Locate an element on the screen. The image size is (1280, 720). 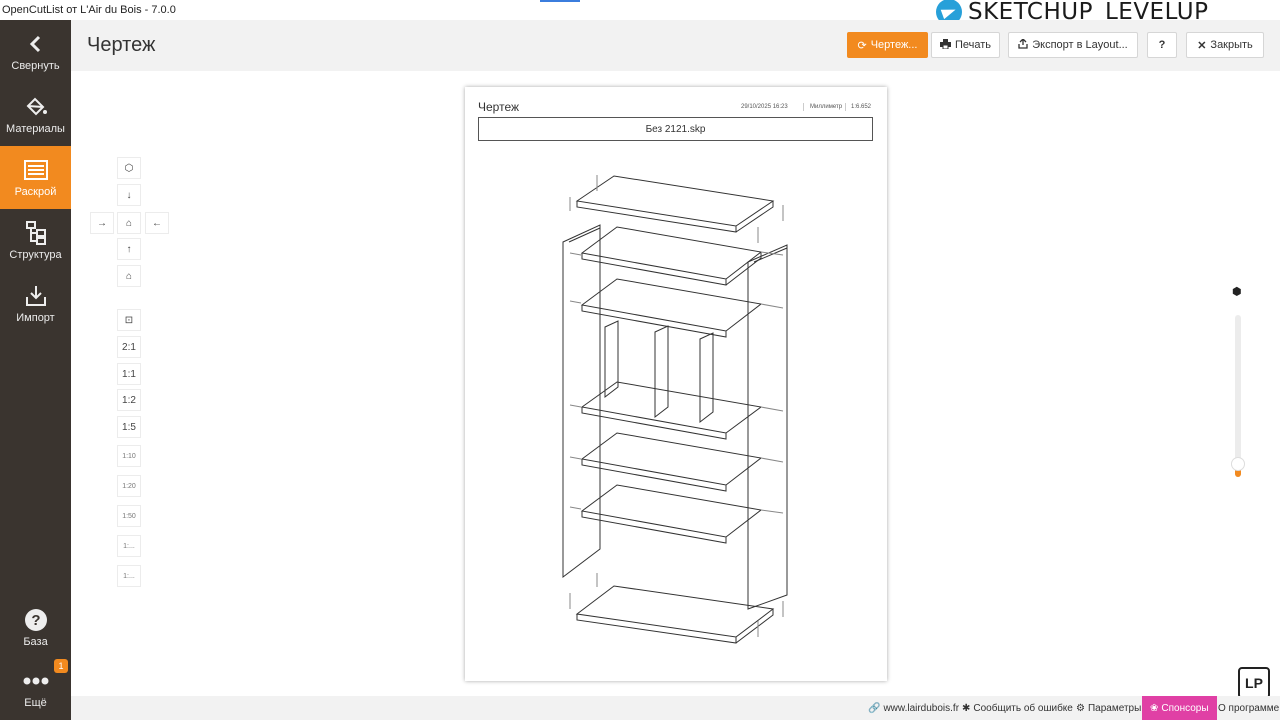
sidebar-item-label: Свернуть is located at coordinates (35, 65).